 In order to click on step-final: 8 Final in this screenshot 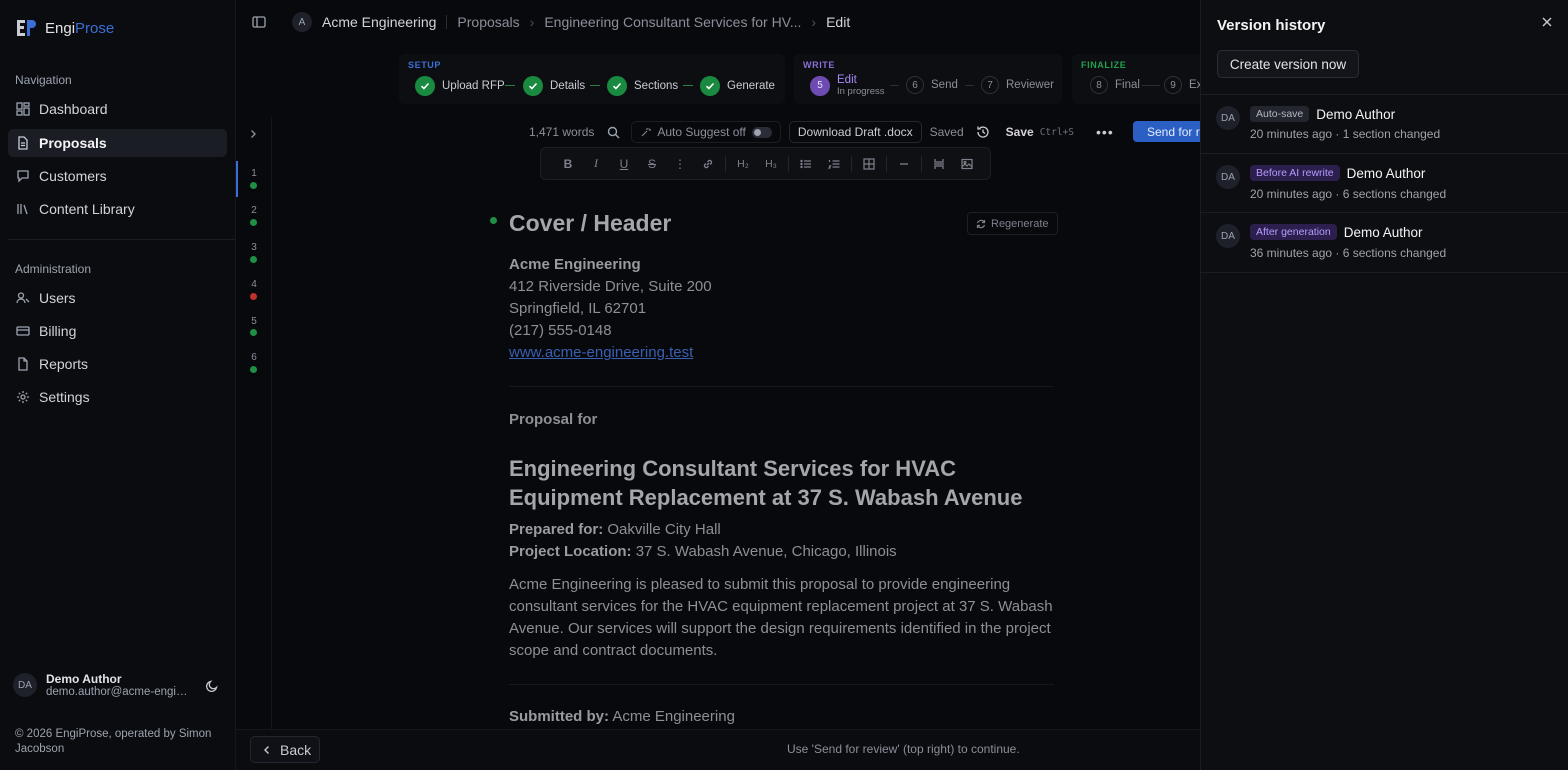, I will do `click(1115, 85)`.